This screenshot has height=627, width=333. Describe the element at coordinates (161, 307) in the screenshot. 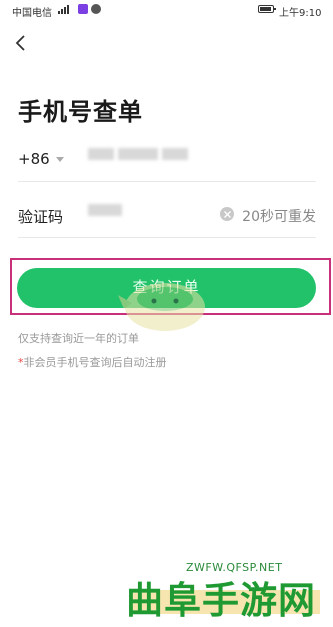

I see `mascot-watermark-icon` at that location.